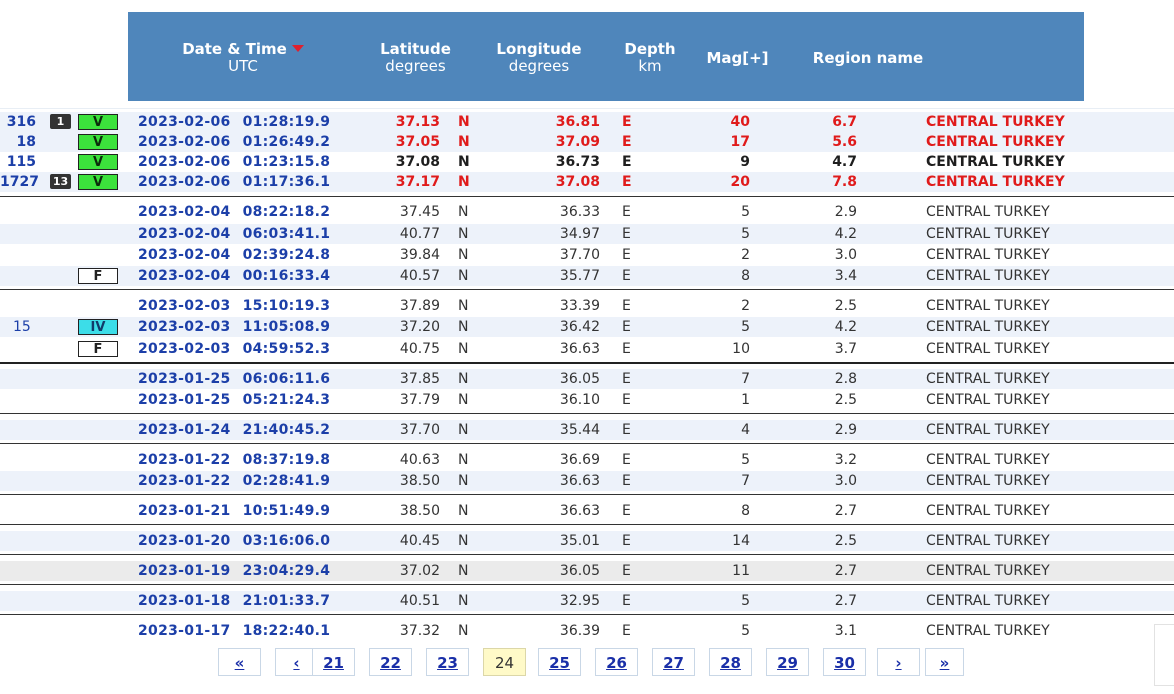  What do you see at coordinates (559, 662) in the screenshot?
I see `page-25: 25` at bounding box center [559, 662].